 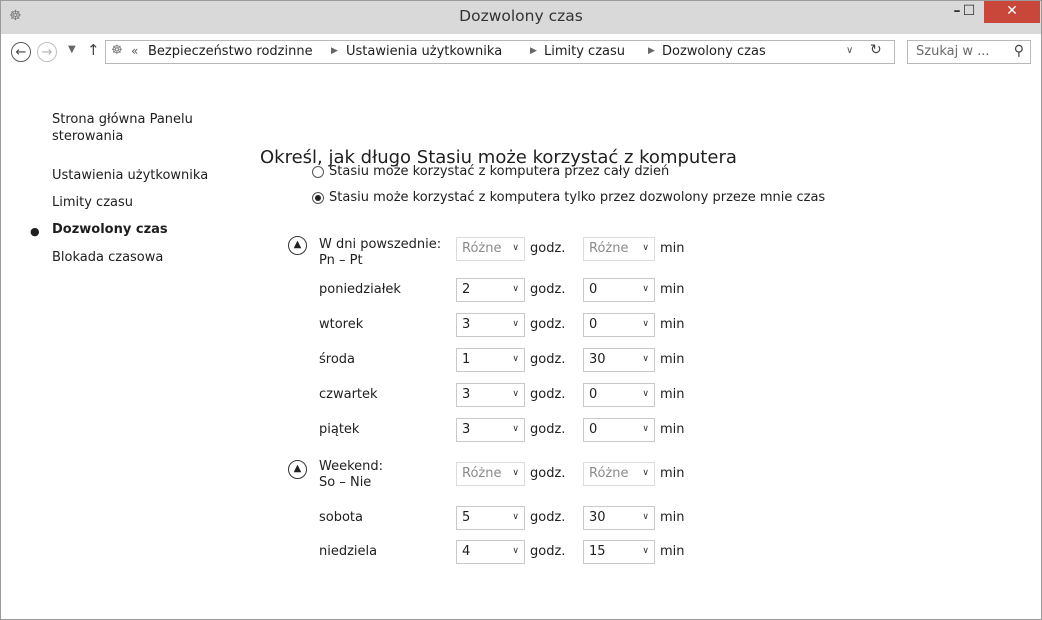 What do you see at coordinates (490, 325) in the screenshot?
I see `tuesday-hours-select: 3 ∨` at bounding box center [490, 325].